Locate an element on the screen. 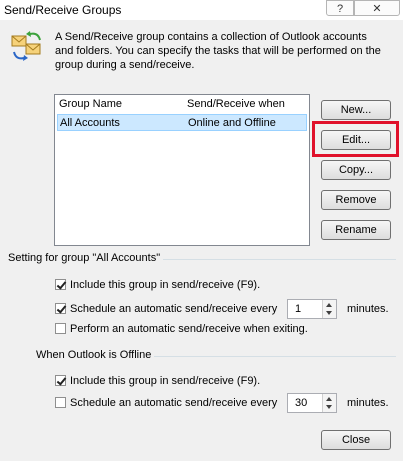  offline-interval-value: 30 is located at coordinates (301, 403).